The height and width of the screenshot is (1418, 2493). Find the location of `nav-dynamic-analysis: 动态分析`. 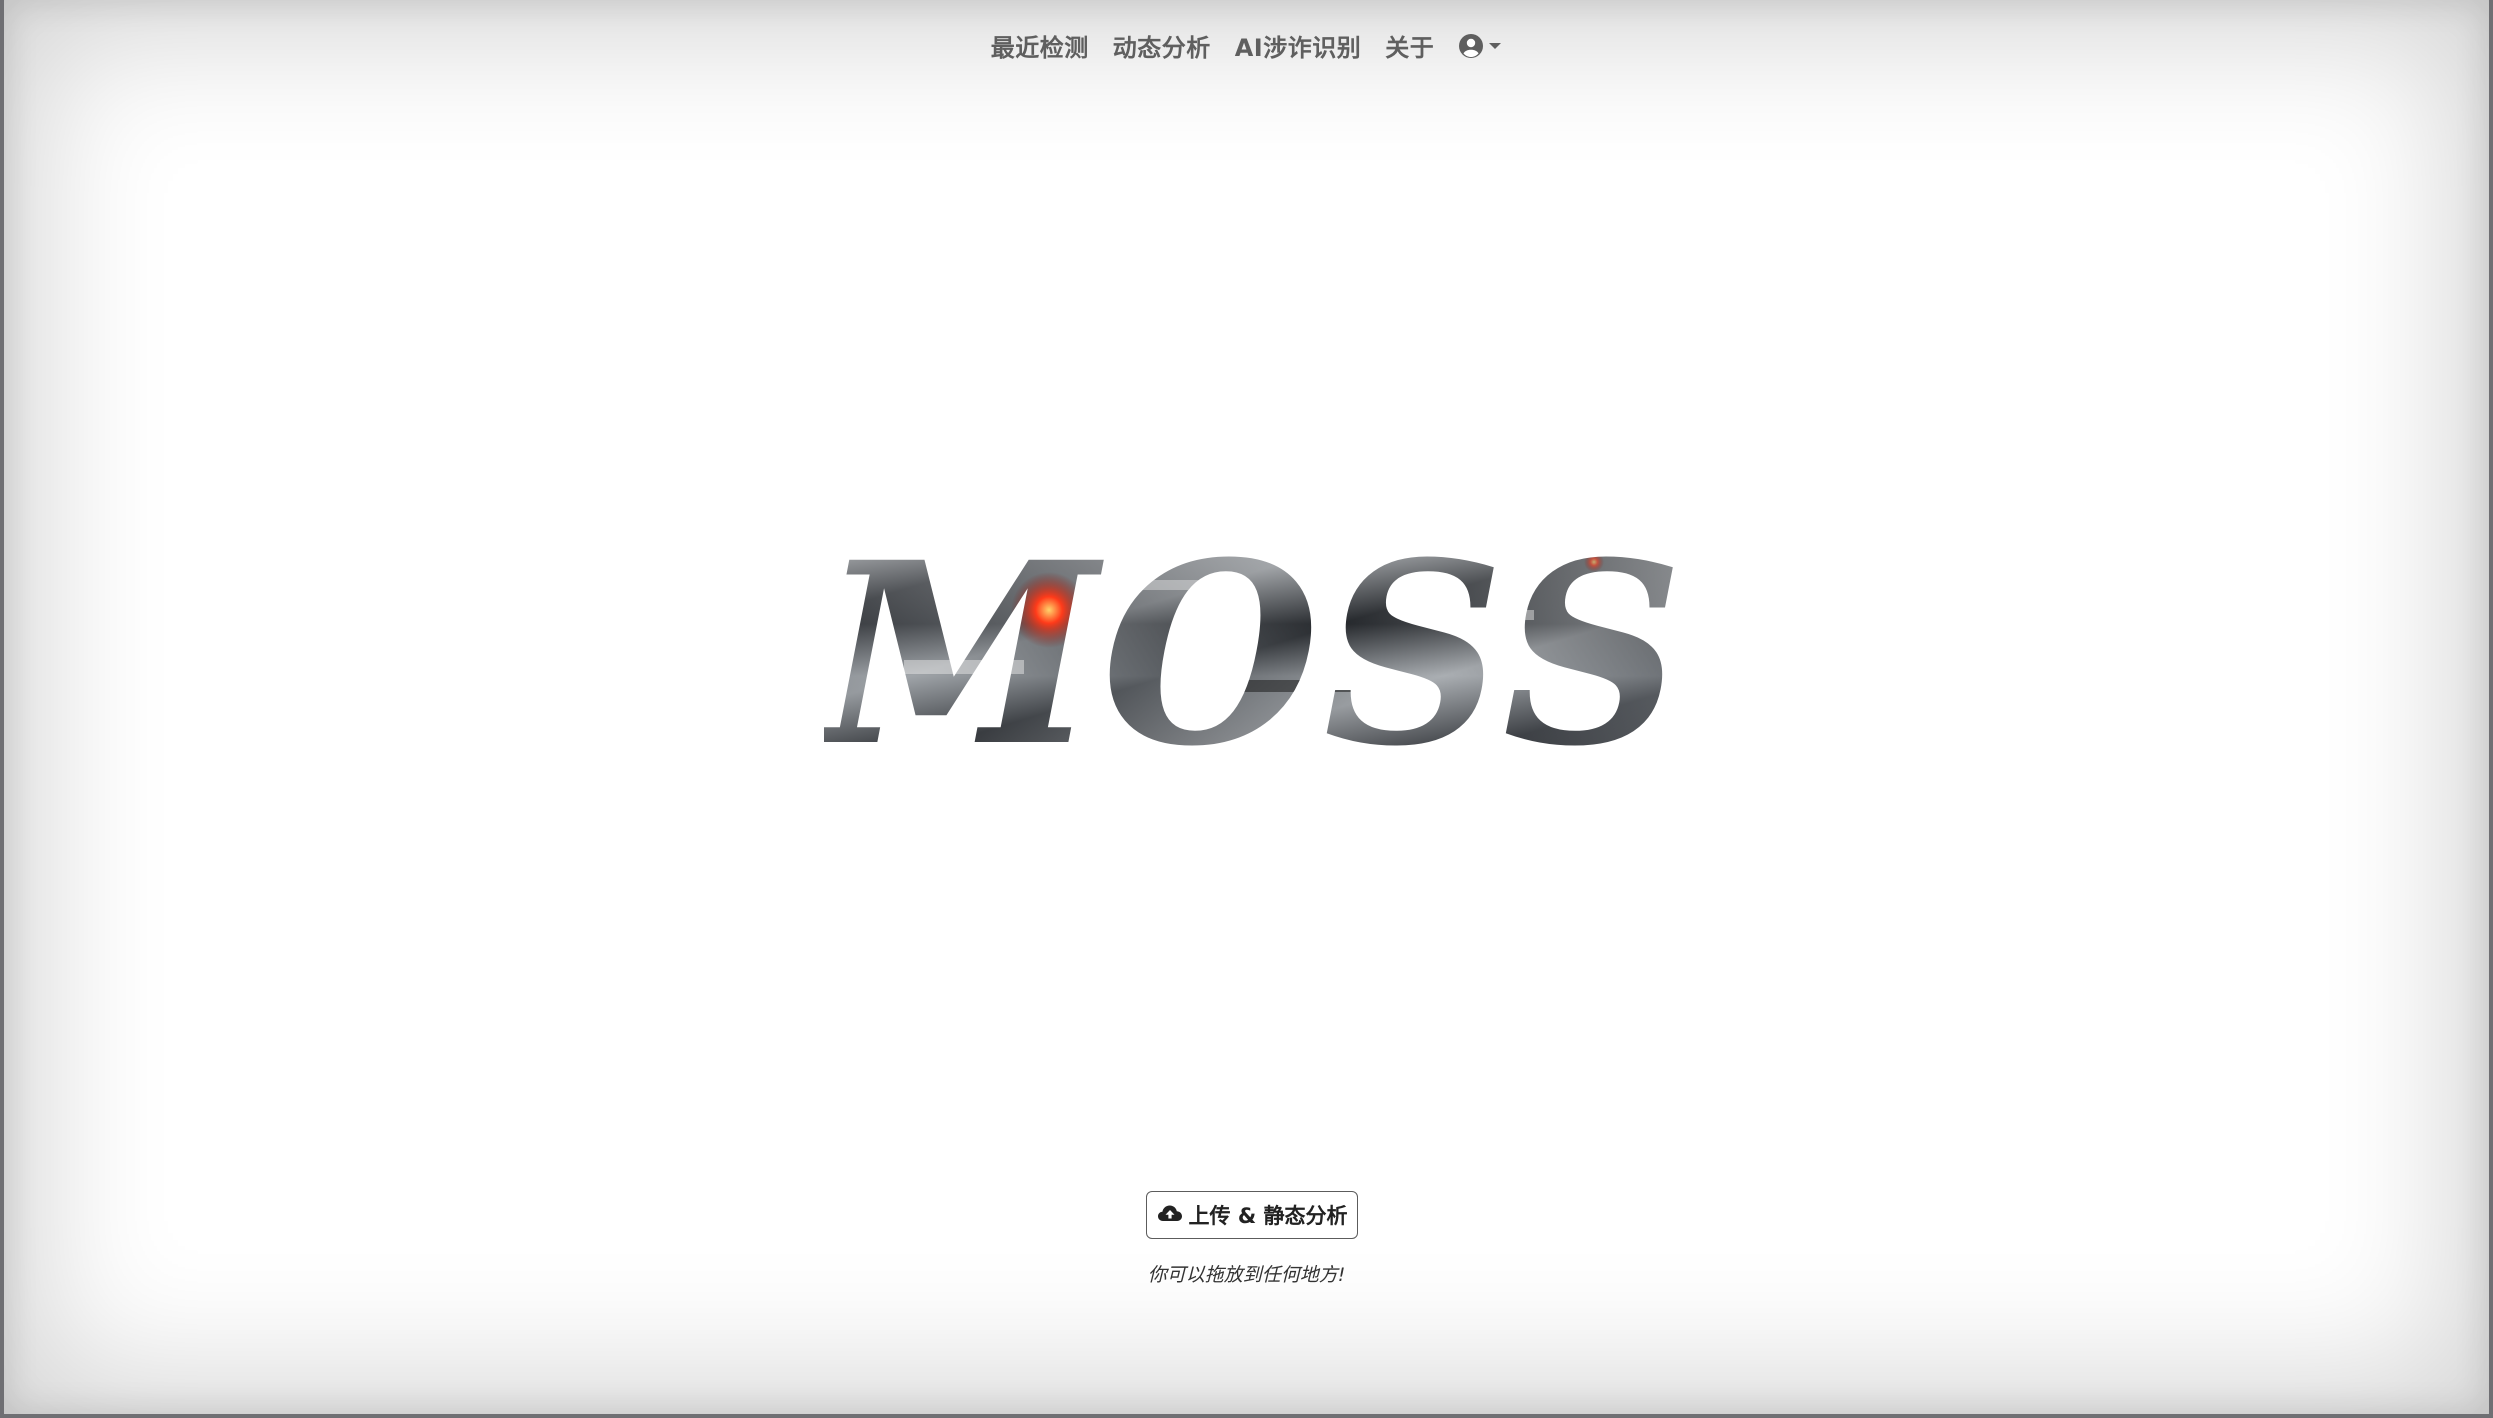

nav-dynamic-analysis: 动态分析 is located at coordinates (1162, 45).